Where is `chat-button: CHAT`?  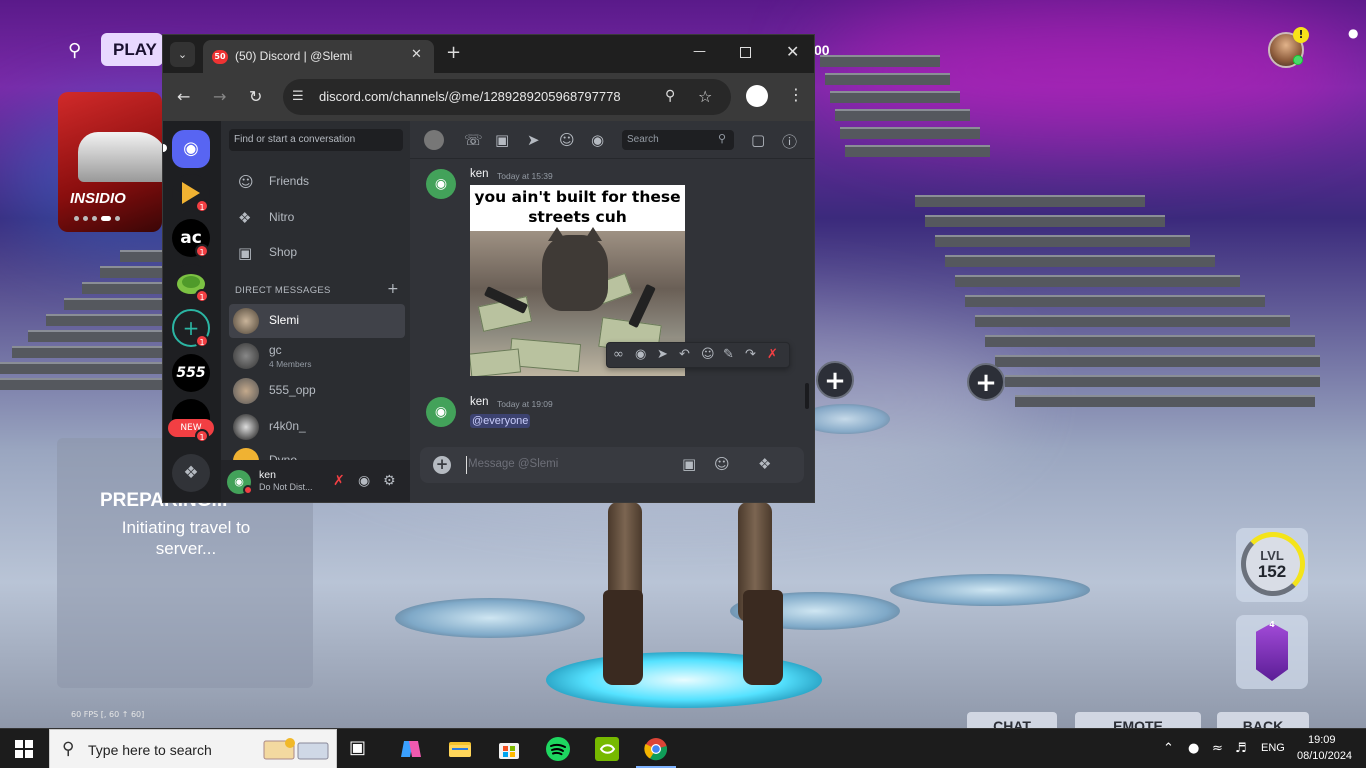 chat-button: CHAT is located at coordinates (1012, 720).